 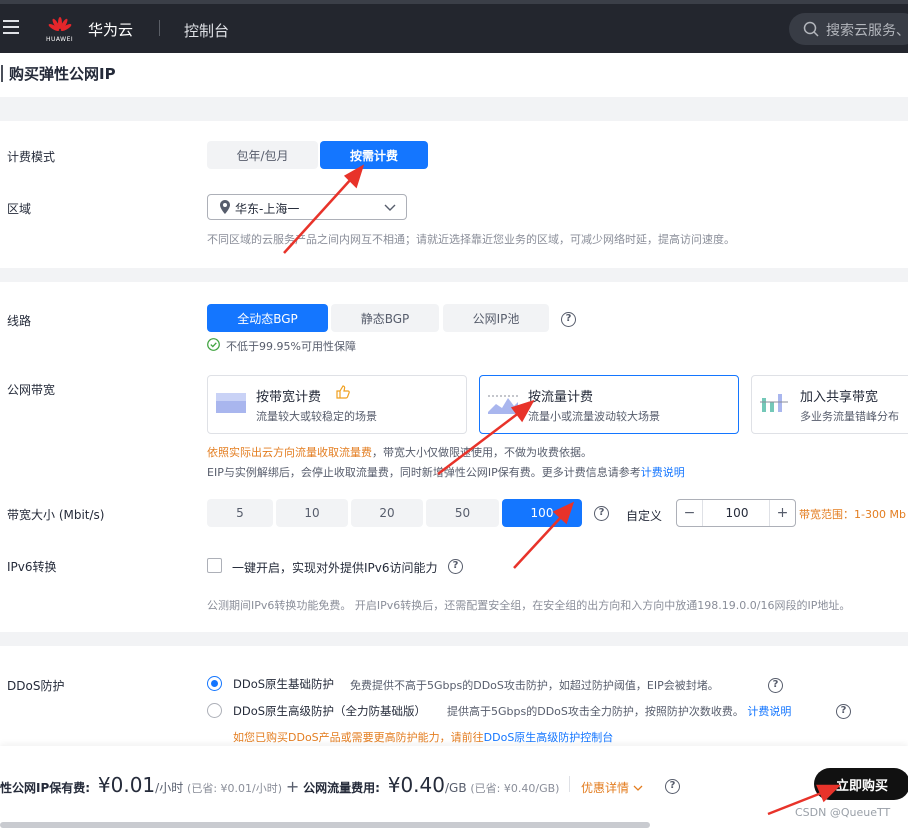 I want to click on ddos-advanced-name: DDoS原生高级防护（全力防基础版）, so click(x=329, y=711).